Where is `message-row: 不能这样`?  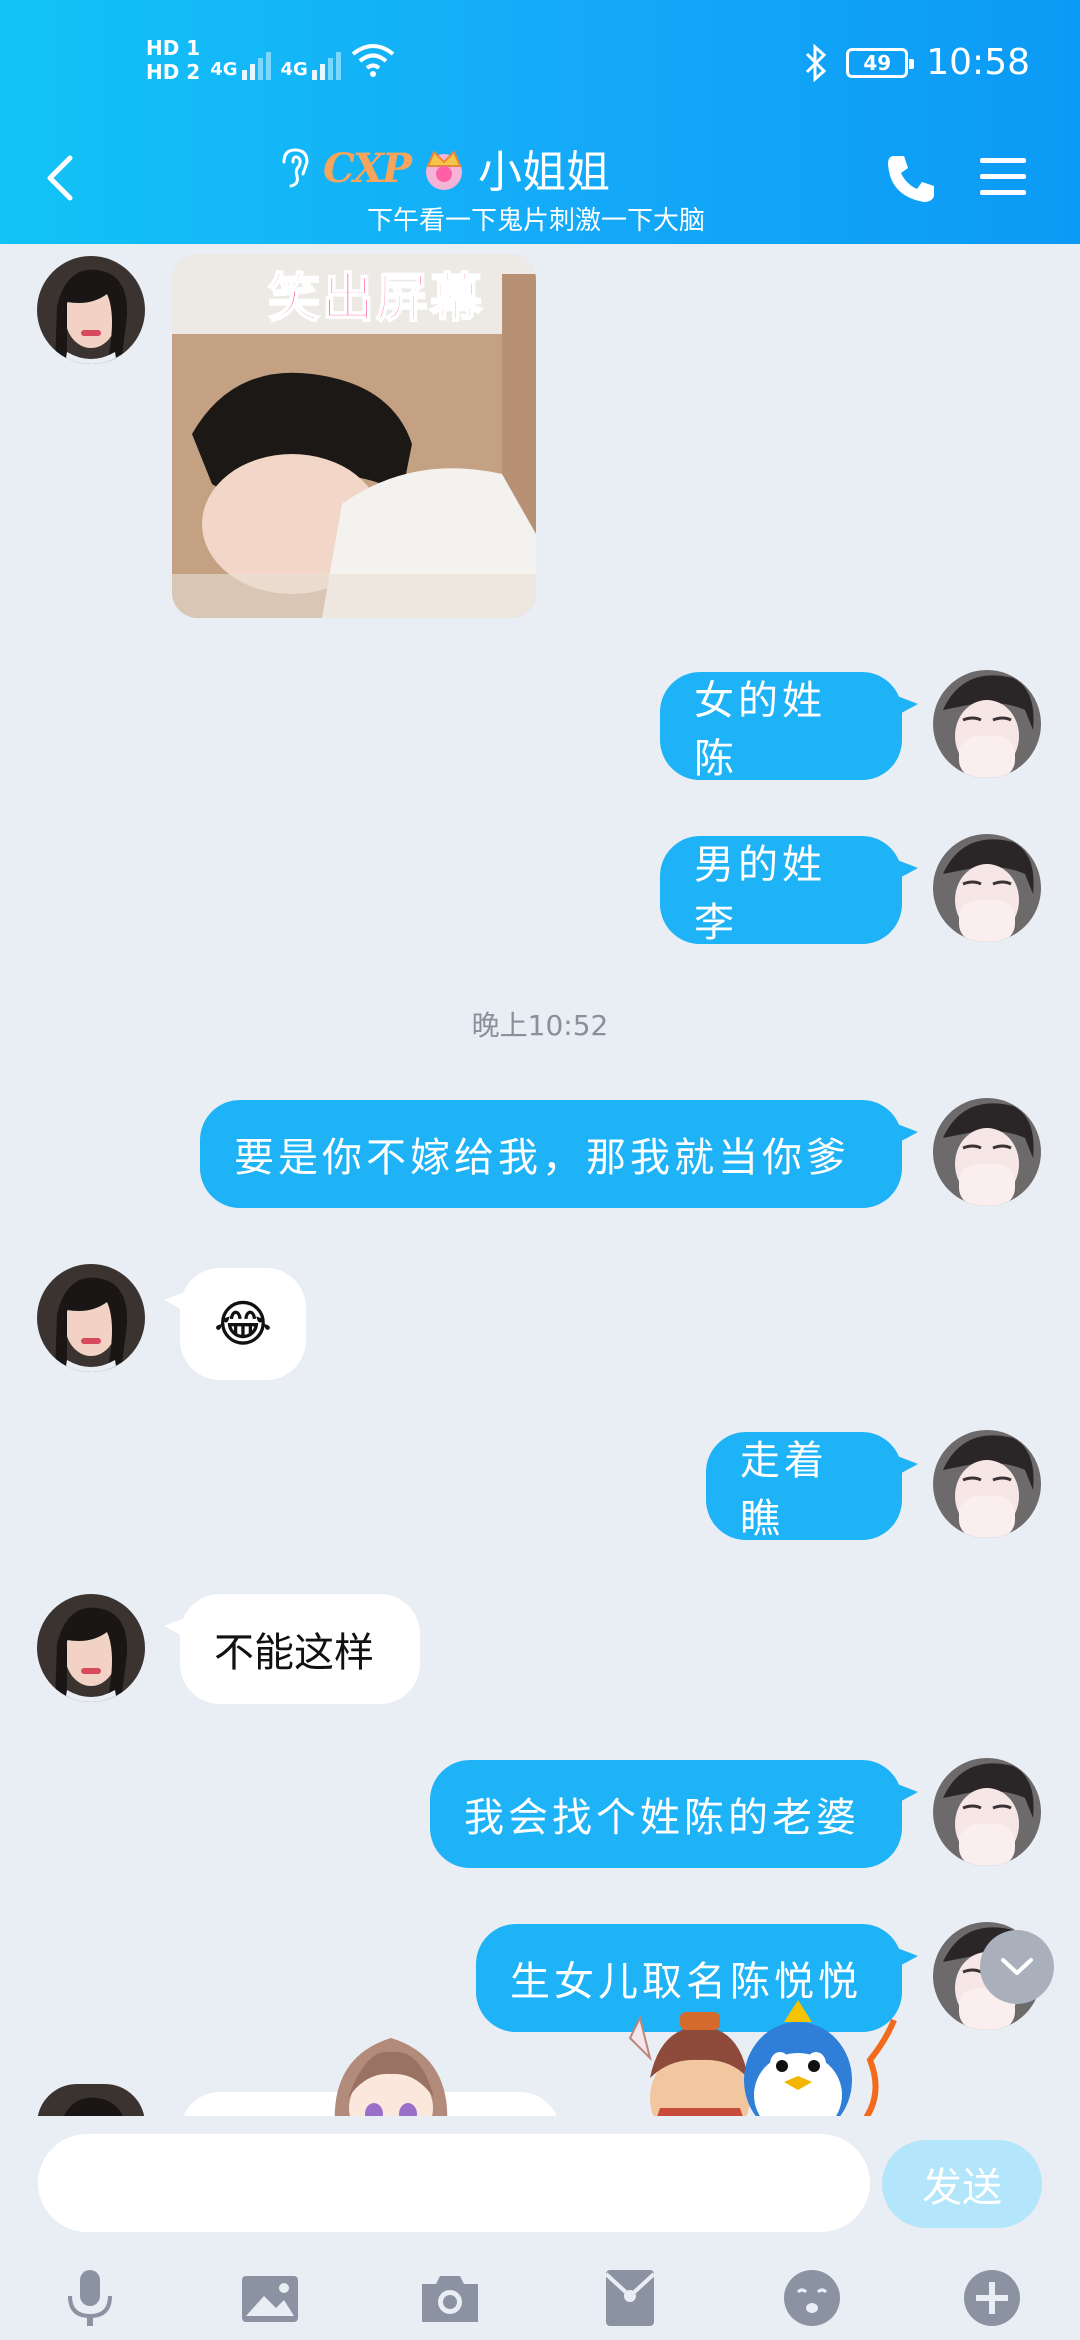 message-row: 不能这样 is located at coordinates (540, 1650).